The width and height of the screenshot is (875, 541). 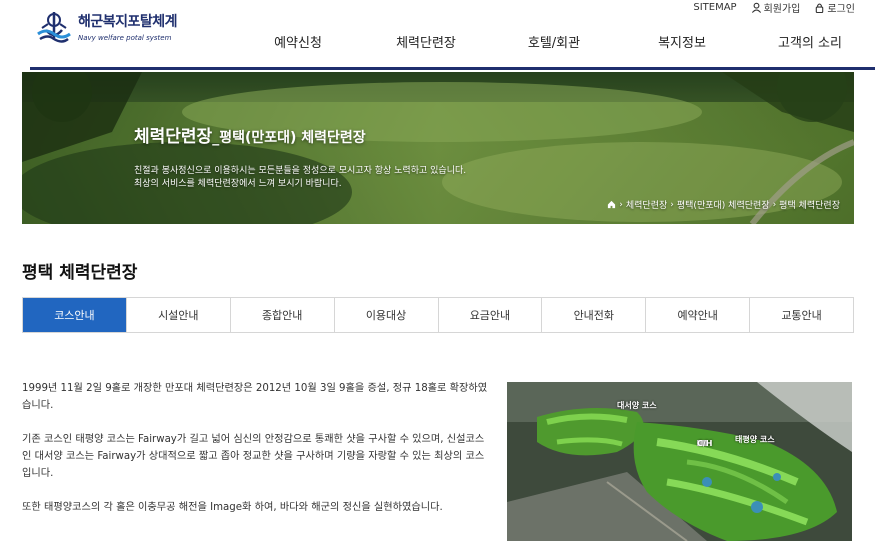 What do you see at coordinates (810, 41) in the screenshot?
I see `nav-customer-voice: 고객의 소리` at bounding box center [810, 41].